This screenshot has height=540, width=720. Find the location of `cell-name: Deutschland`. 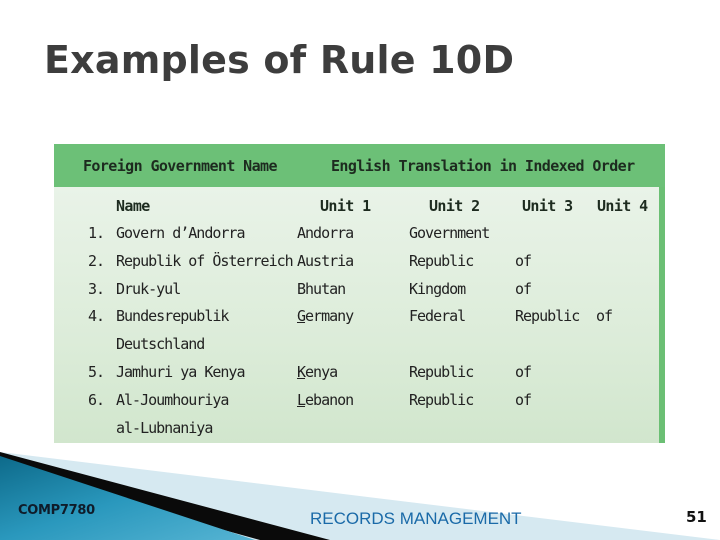

cell-name: Deutschland is located at coordinates (160, 344).